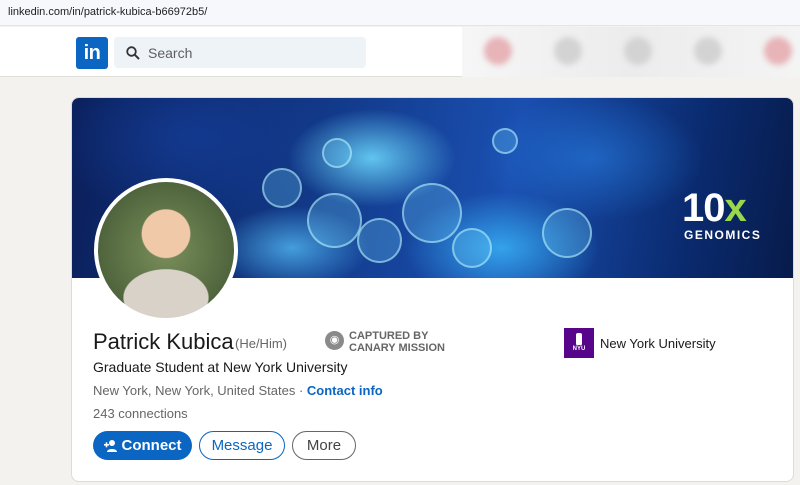 This screenshot has height=485, width=800. I want to click on contact-info-link: Contact info, so click(345, 390).